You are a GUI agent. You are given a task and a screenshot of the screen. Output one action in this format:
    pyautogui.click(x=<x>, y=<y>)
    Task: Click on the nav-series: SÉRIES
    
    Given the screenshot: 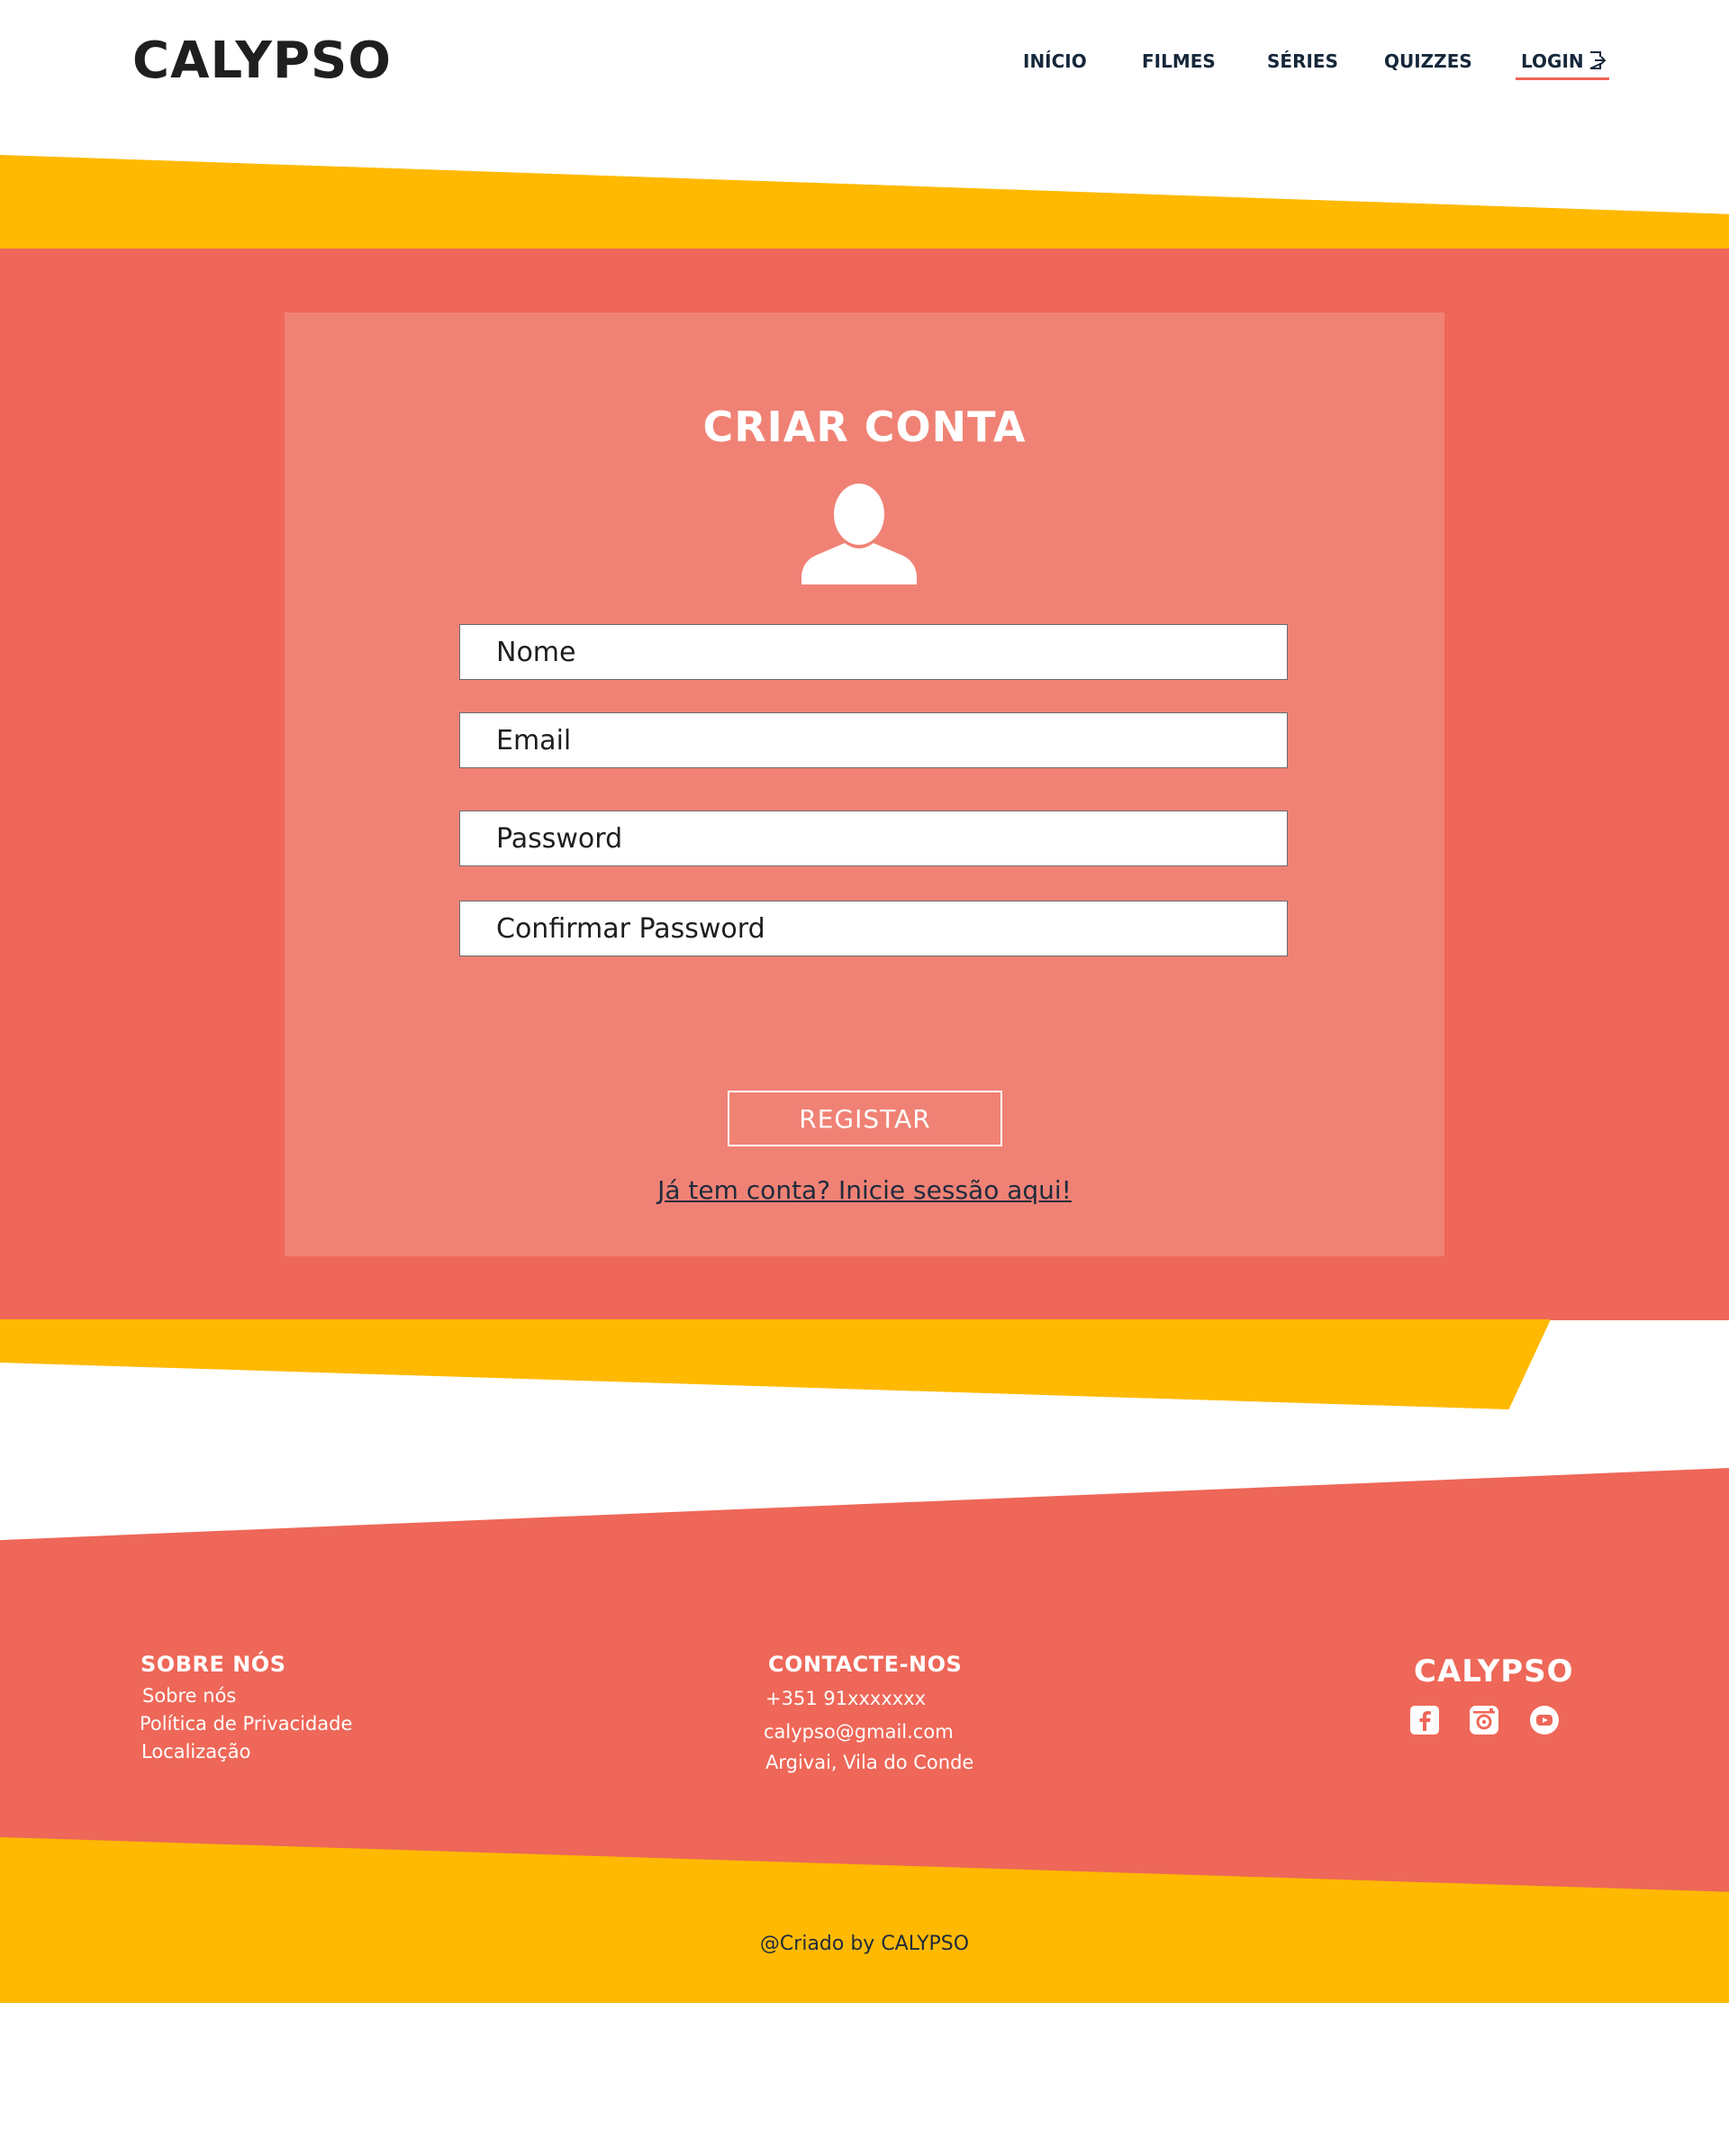 What is the action you would take?
    pyautogui.click(x=1302, y=61)
    